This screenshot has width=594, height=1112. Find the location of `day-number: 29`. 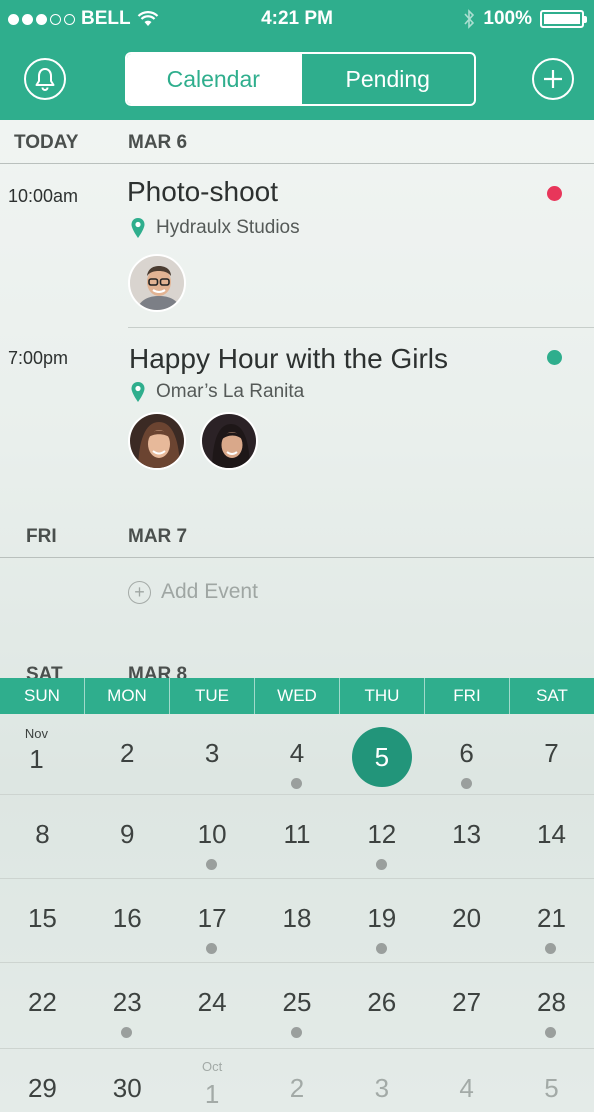

day-number: 29 is located at coordinates (42, 1088).